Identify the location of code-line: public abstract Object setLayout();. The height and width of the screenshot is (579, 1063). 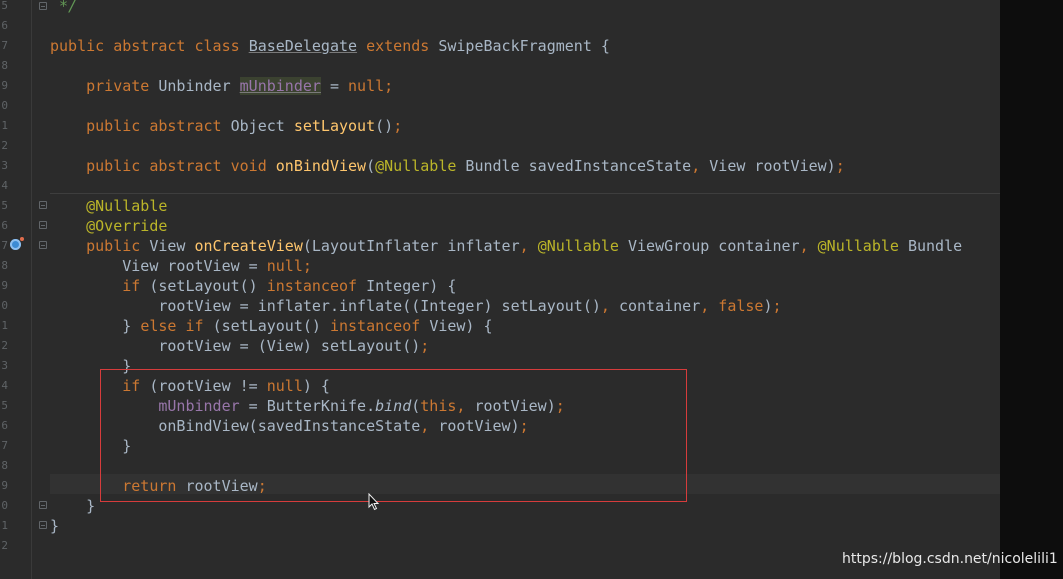
(226, 126).